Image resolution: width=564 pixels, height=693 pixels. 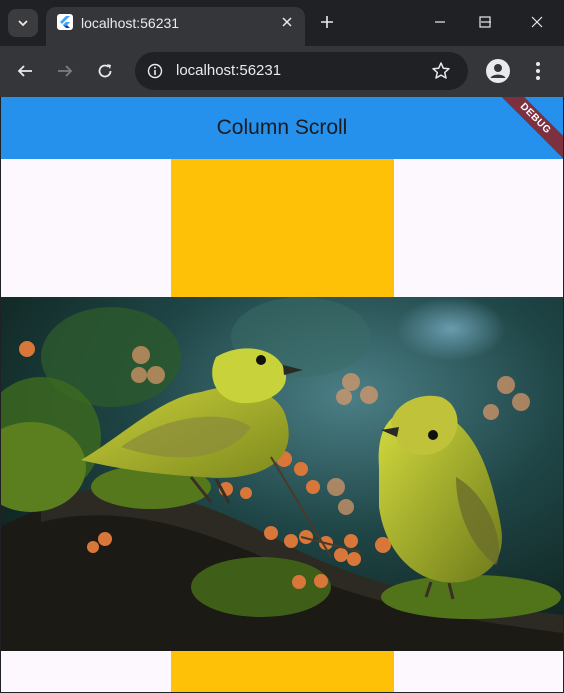 I want to click on app-bar: Column Scroll DEBUG, so click(x=282, y=130).